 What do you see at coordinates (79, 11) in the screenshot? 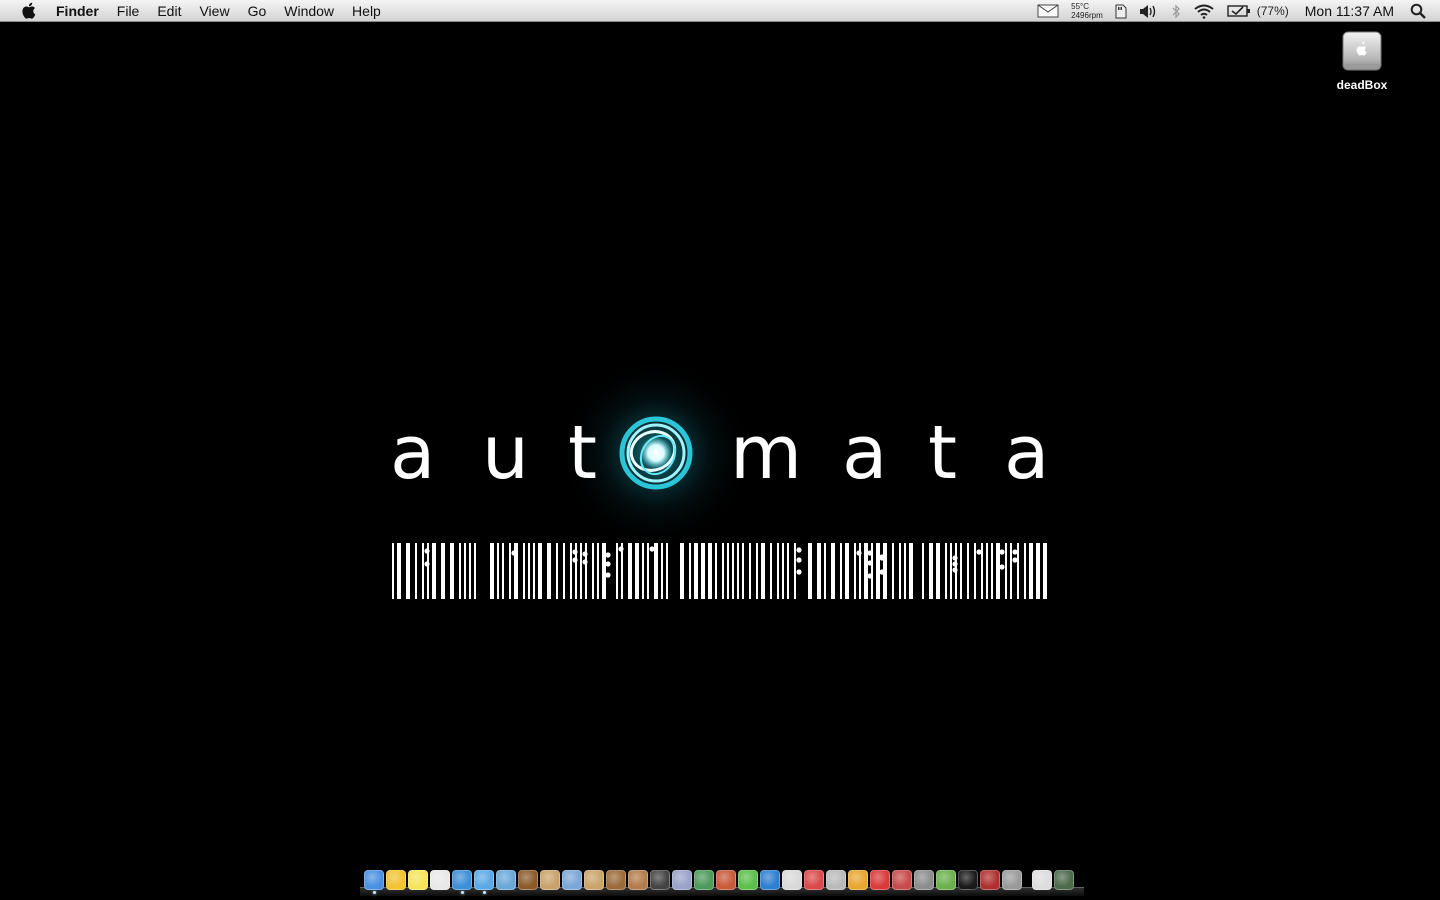
I see `menu-app-name: Finder` at bounding box center [79, 11].